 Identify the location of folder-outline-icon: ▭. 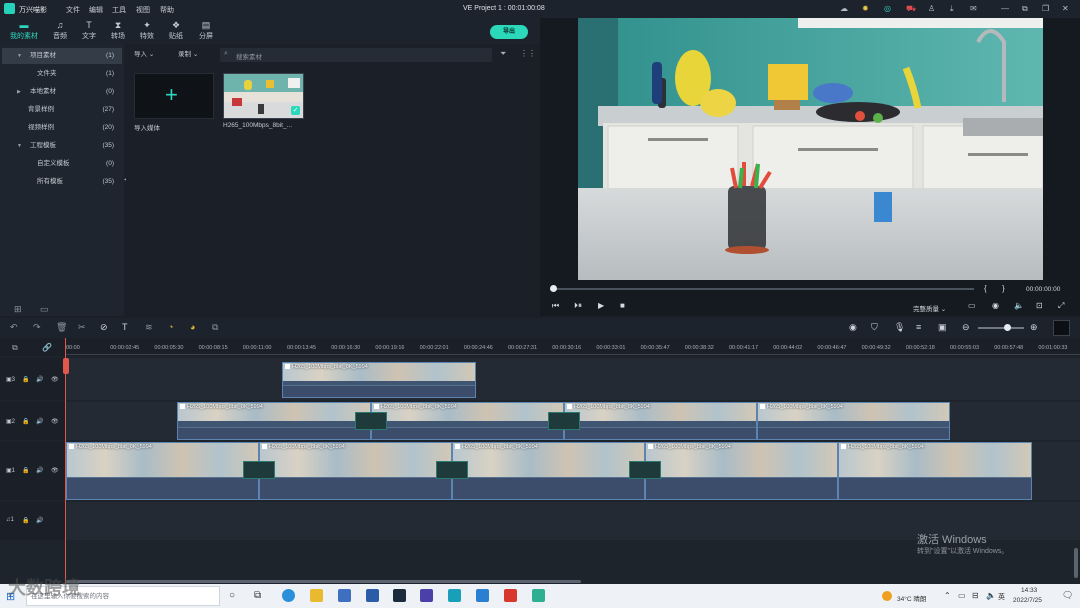
(44, 309).